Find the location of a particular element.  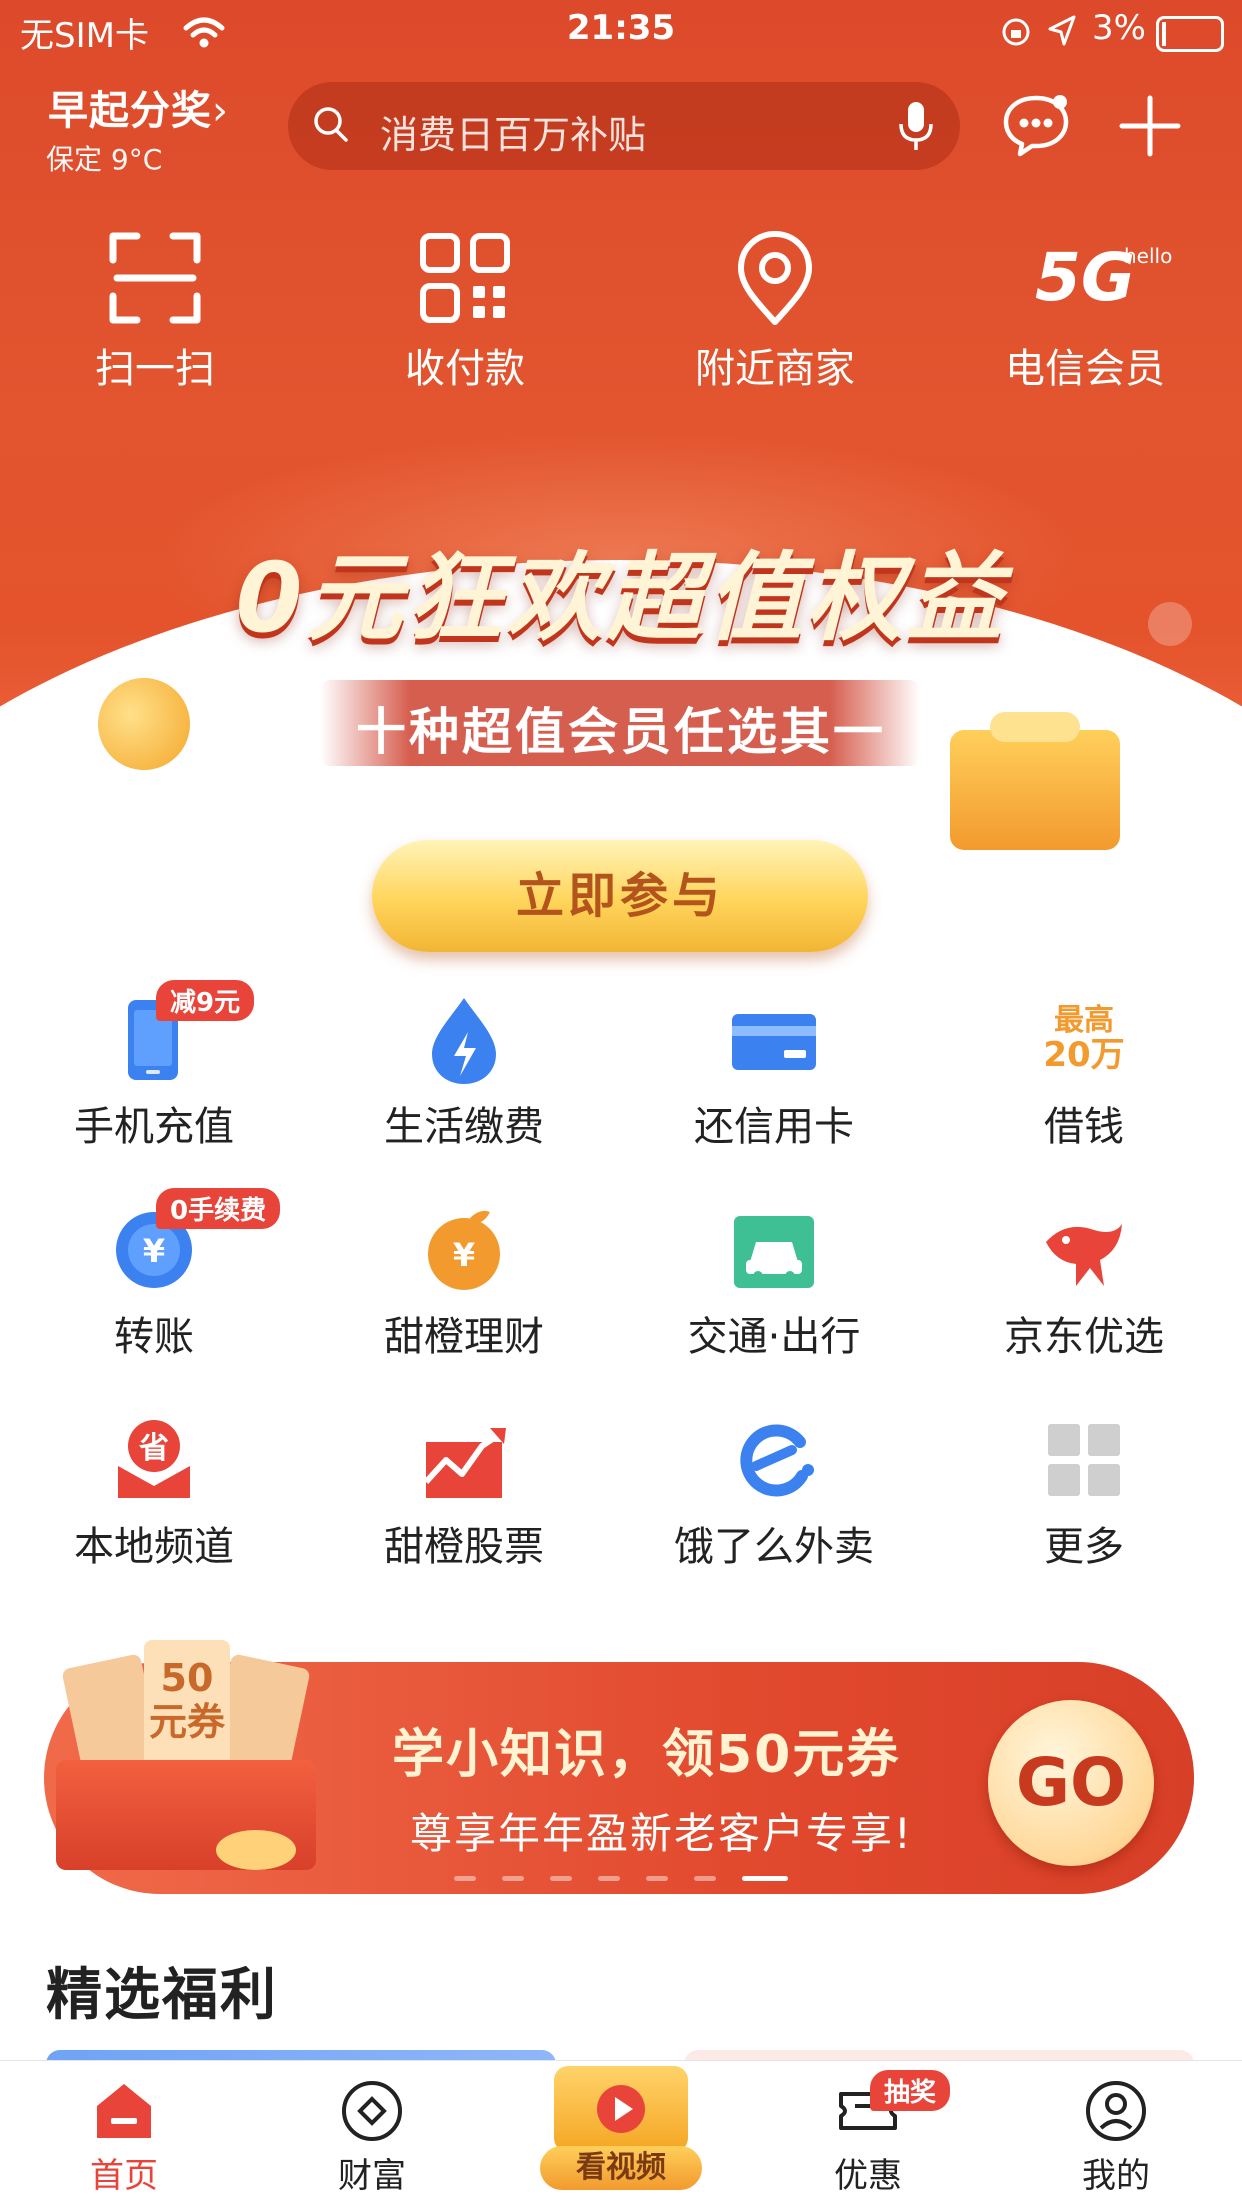

quick-action-nearby: 附近商家 is located at coordinates (775, 312).